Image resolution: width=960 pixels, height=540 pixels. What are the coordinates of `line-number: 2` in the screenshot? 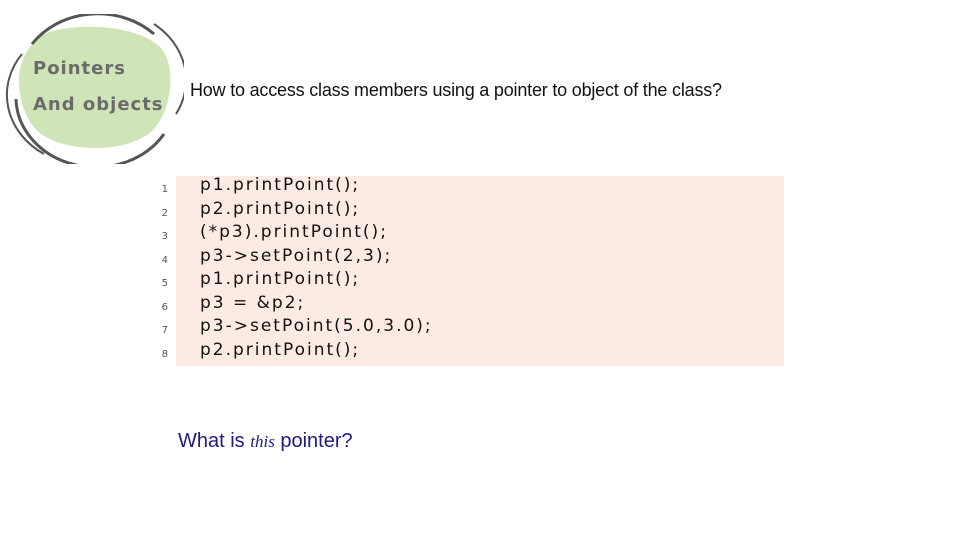 It's located at (164, 213).